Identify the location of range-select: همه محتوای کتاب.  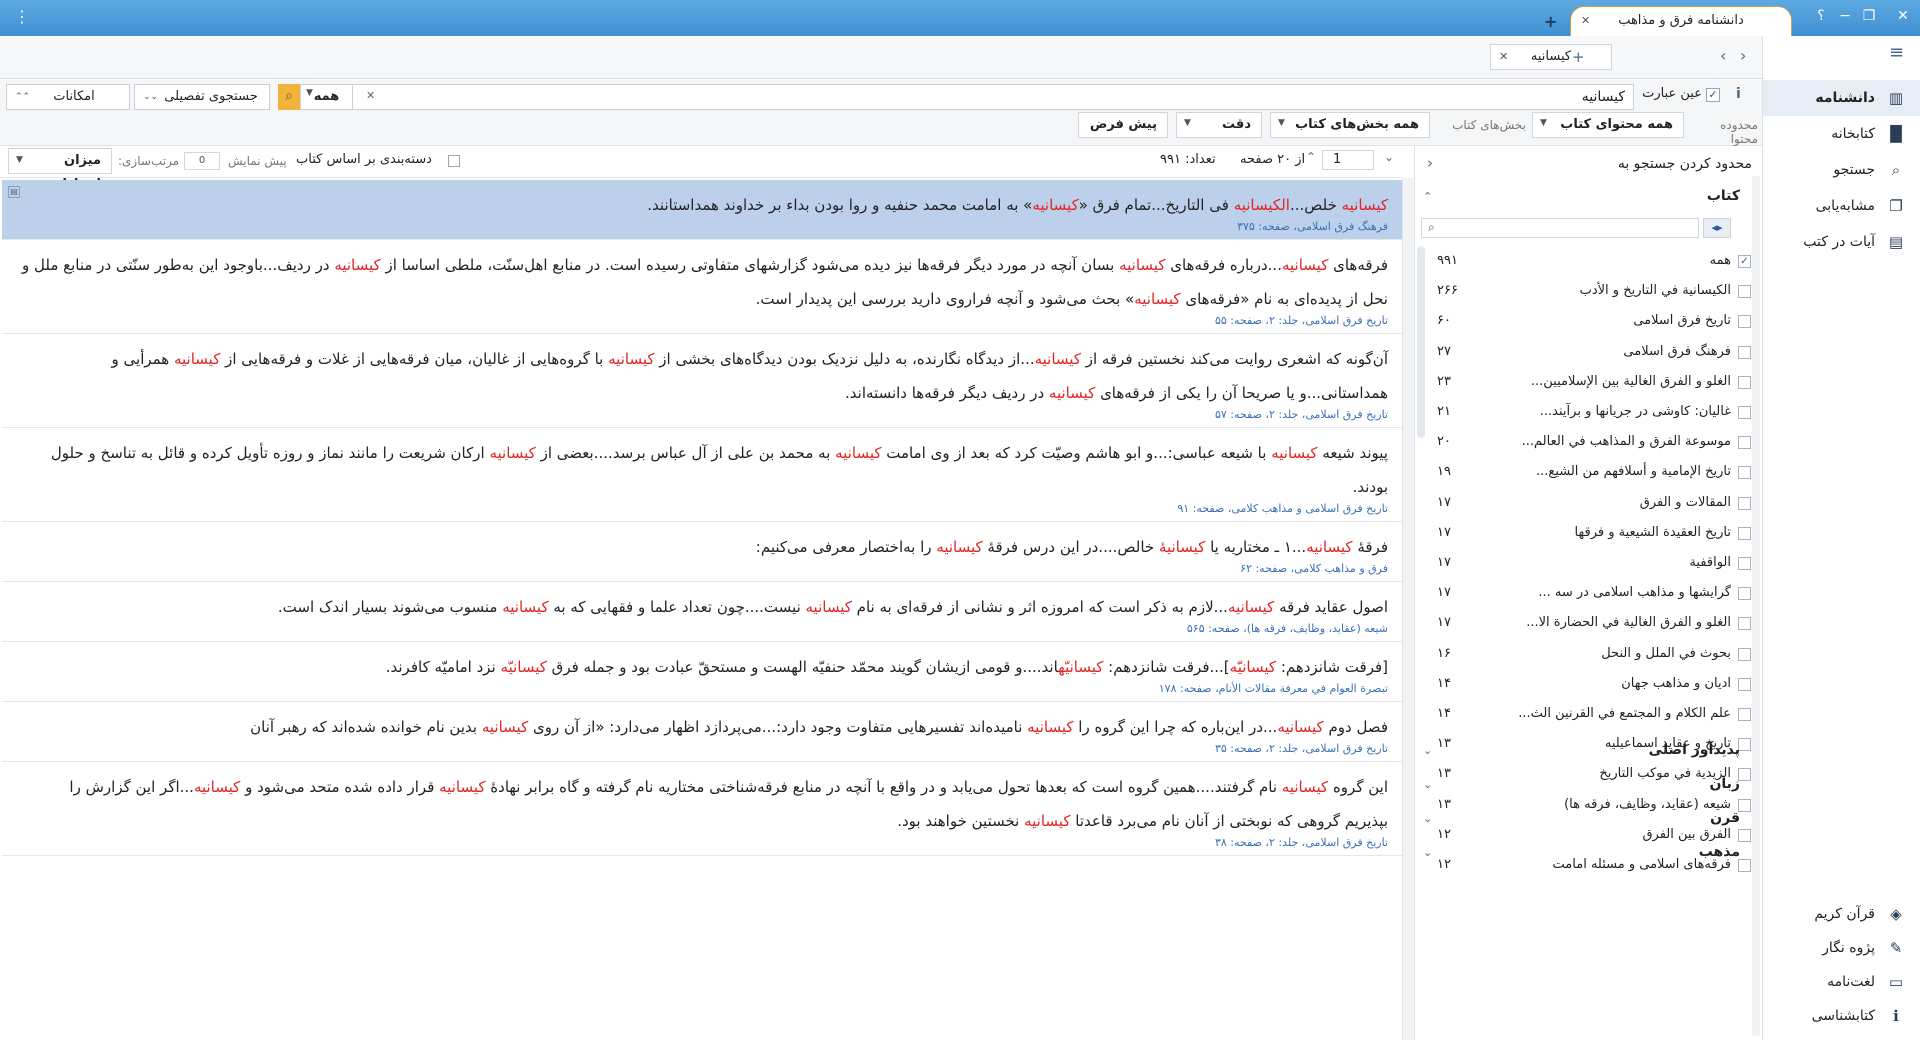
(1608, 125).